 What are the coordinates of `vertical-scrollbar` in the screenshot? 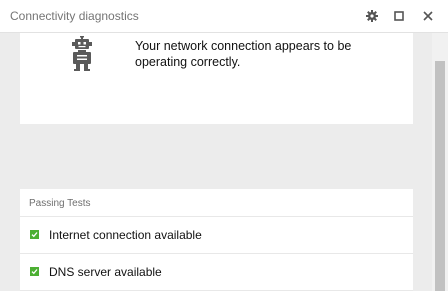 It's located at (440, 162).